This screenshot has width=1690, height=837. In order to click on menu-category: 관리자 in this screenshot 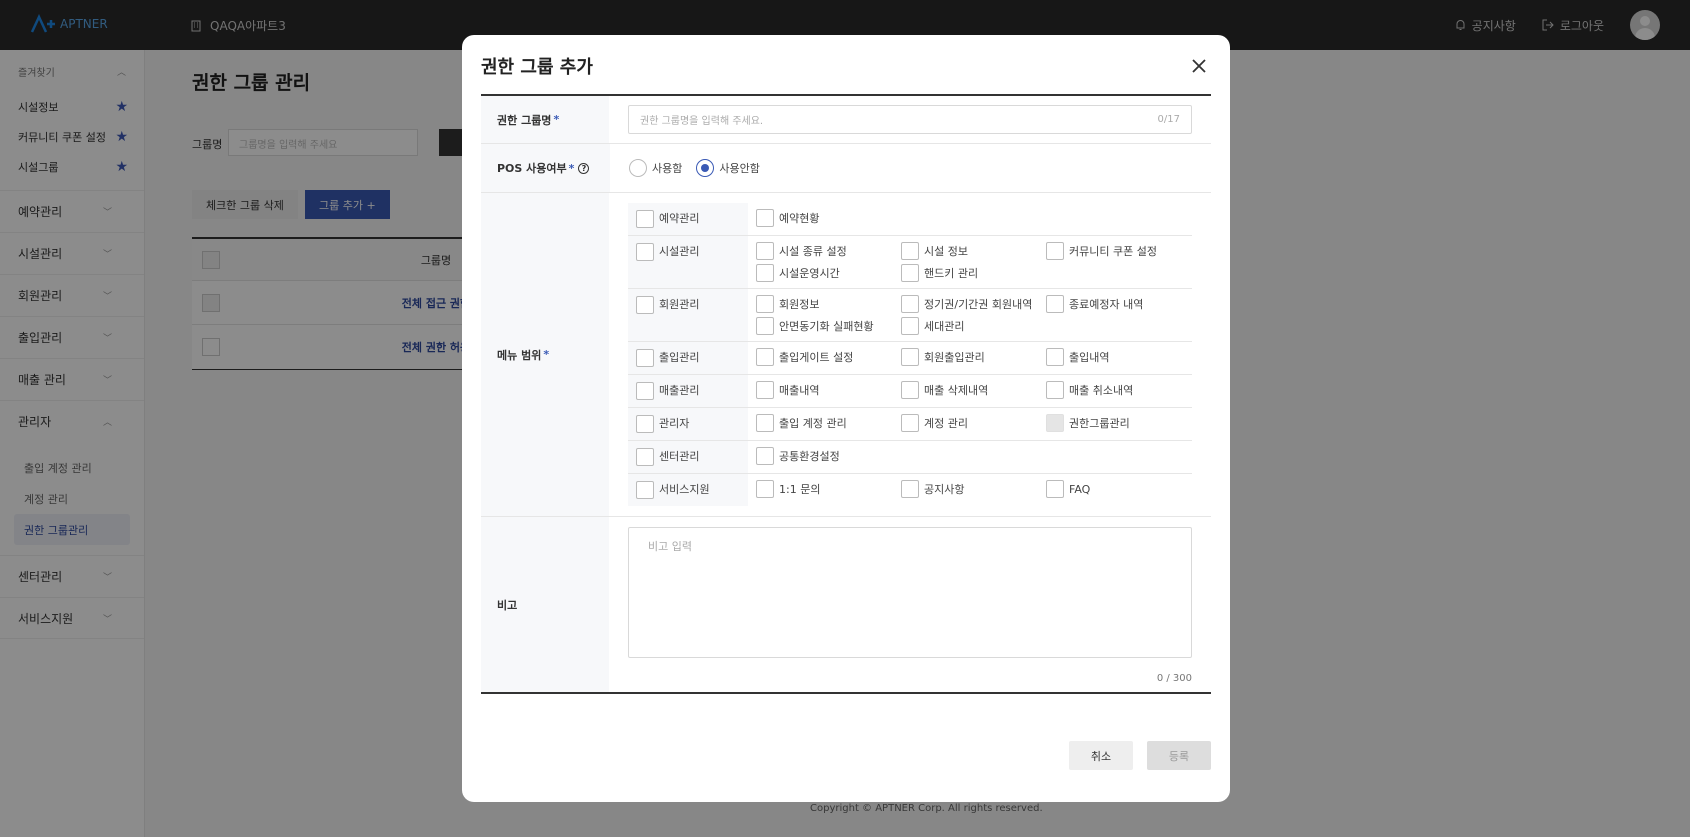, I will do `click(688, 424)`.